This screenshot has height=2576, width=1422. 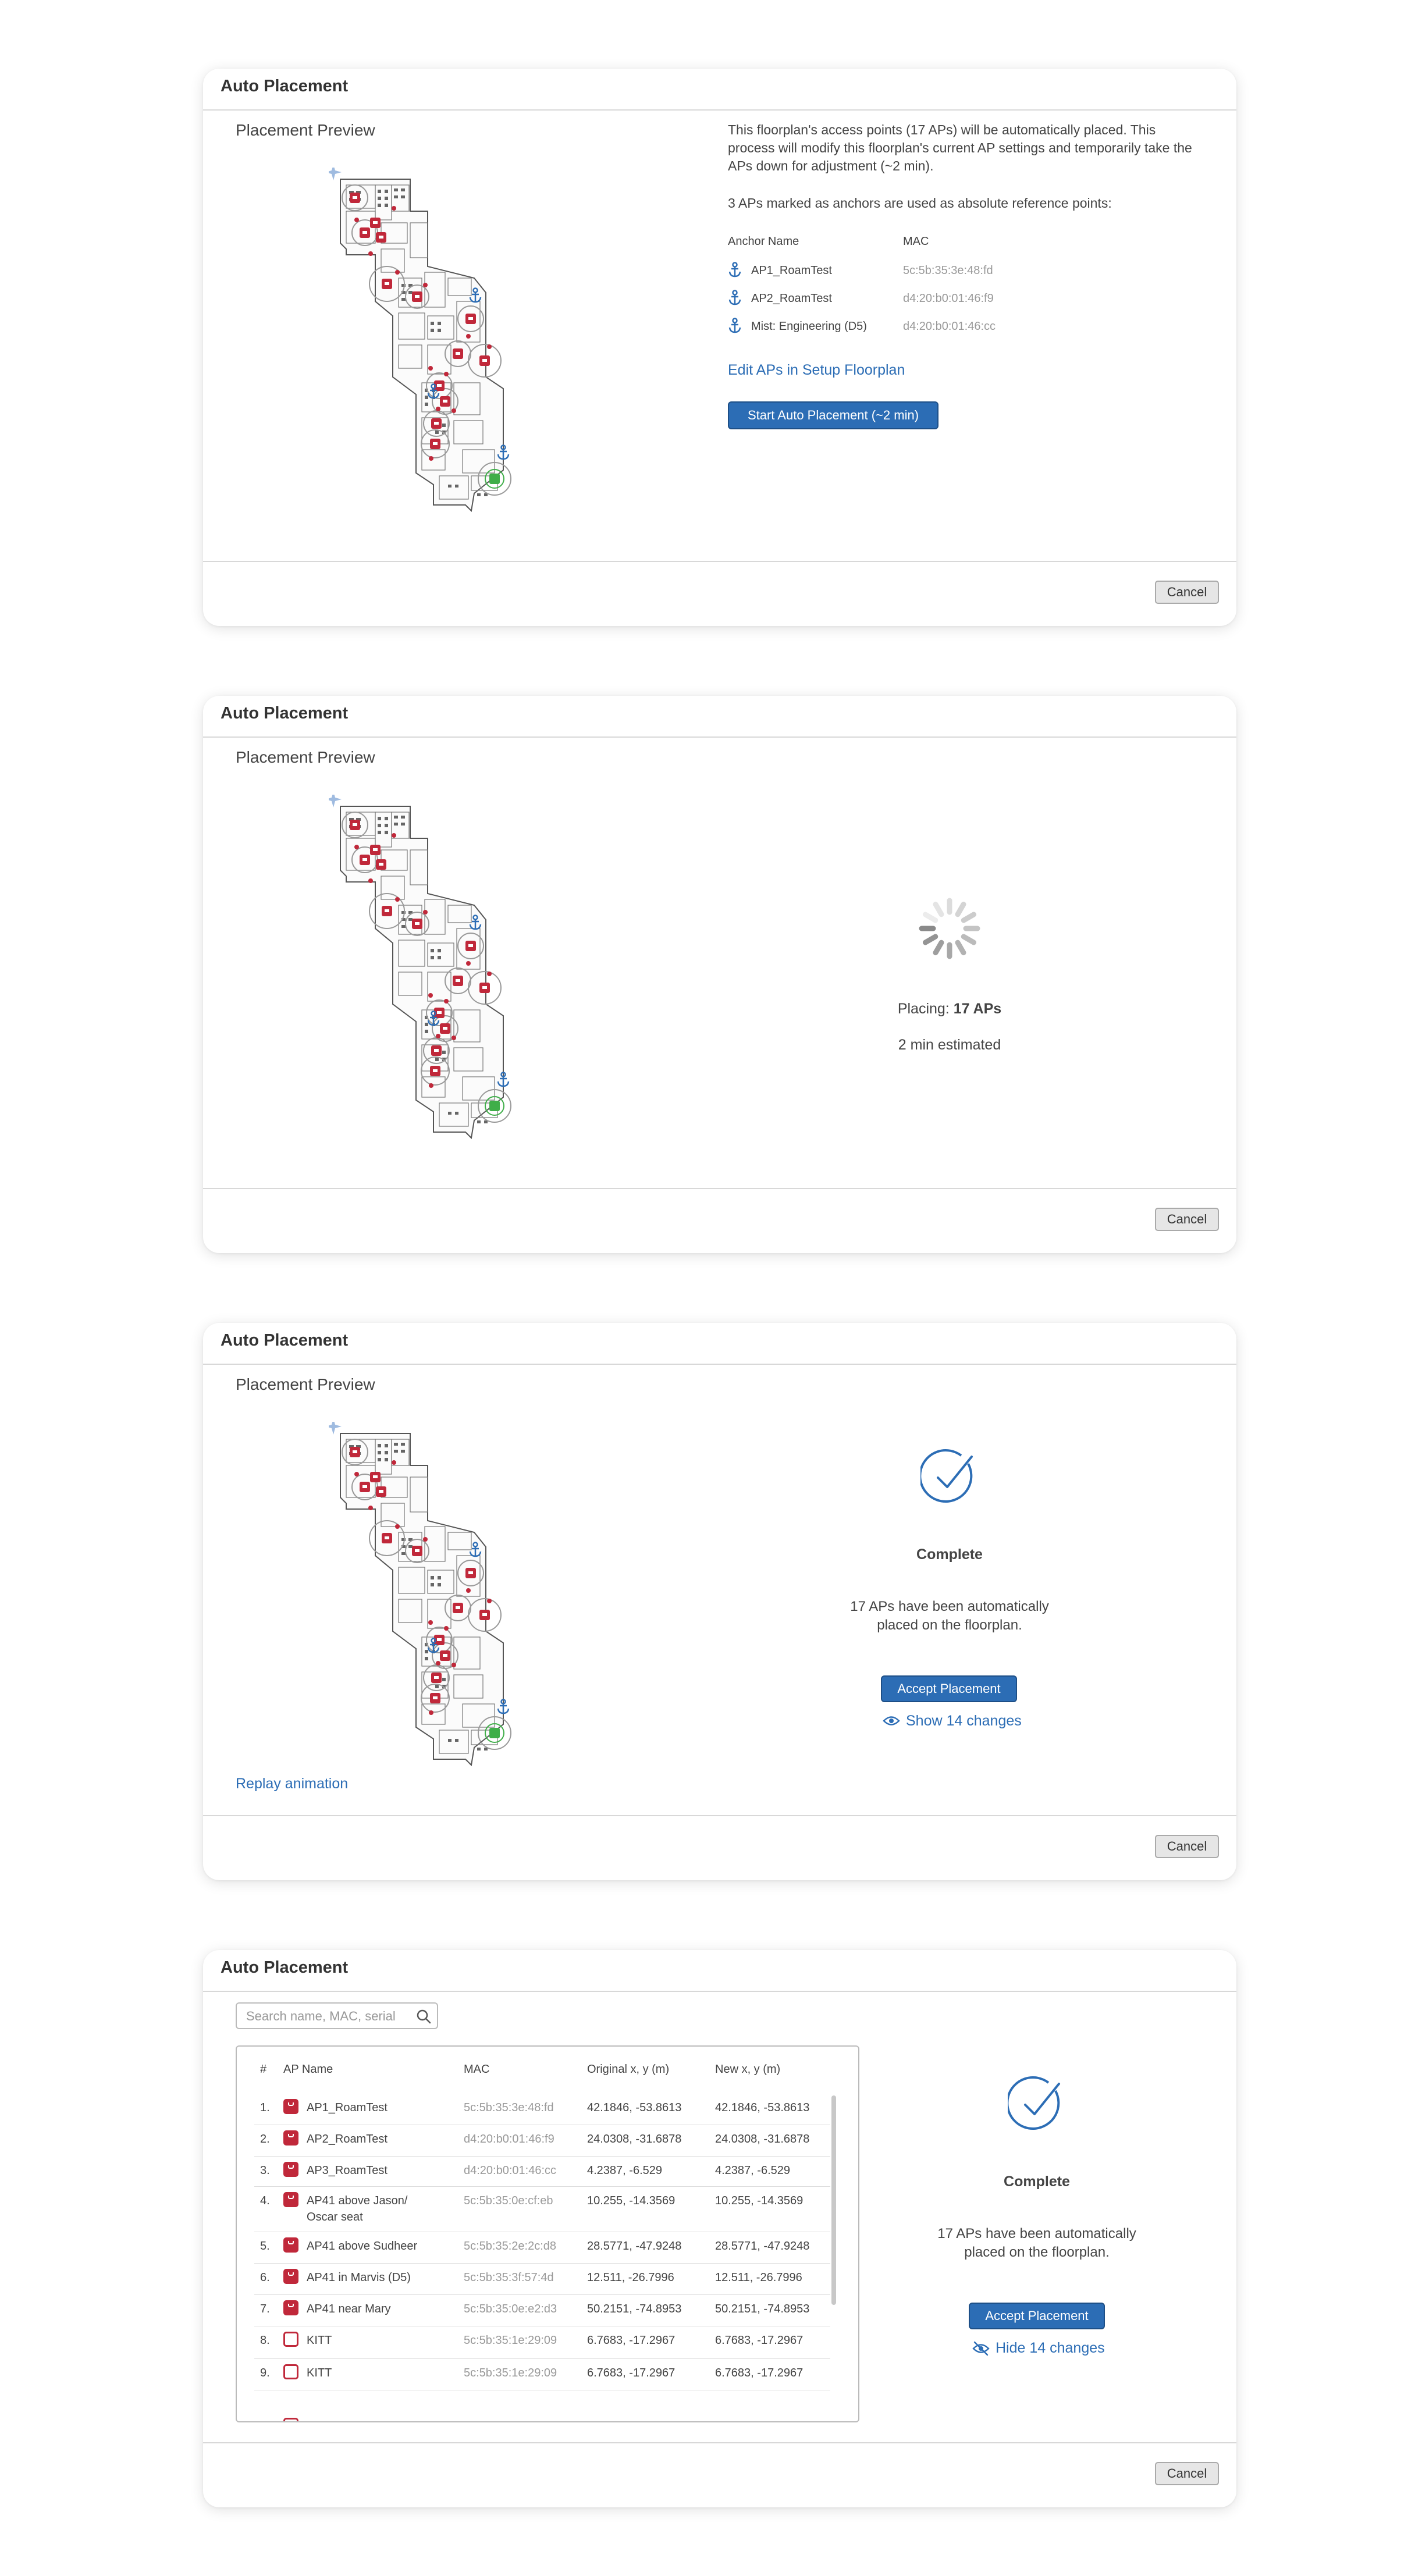 I want to click on new-xy: 28.5771, -47.9248, so click(x=762, y=2246).